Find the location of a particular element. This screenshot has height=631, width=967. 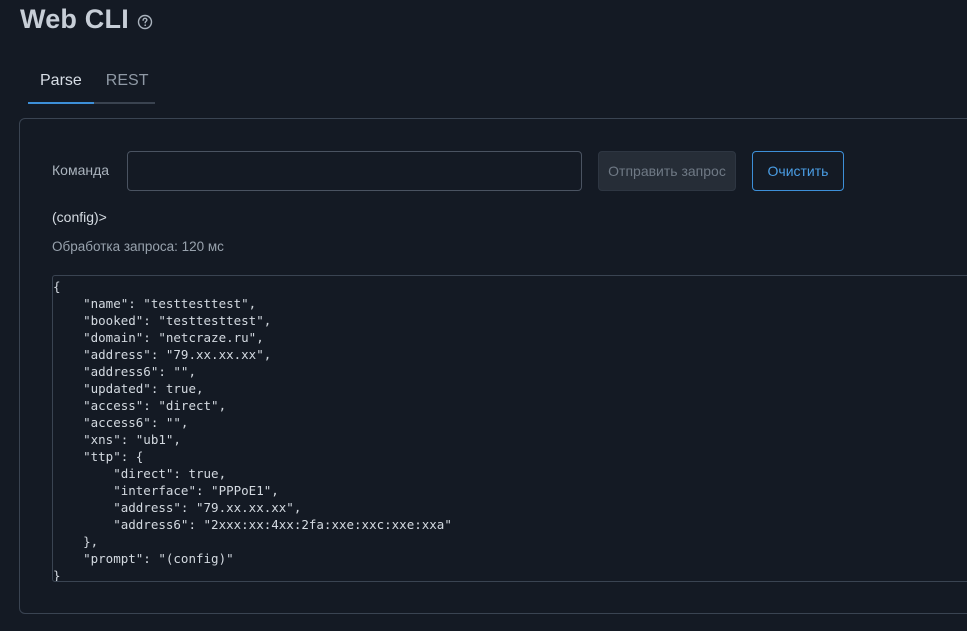

tab-bar: Parse REST is located at coordinates (91, 83).